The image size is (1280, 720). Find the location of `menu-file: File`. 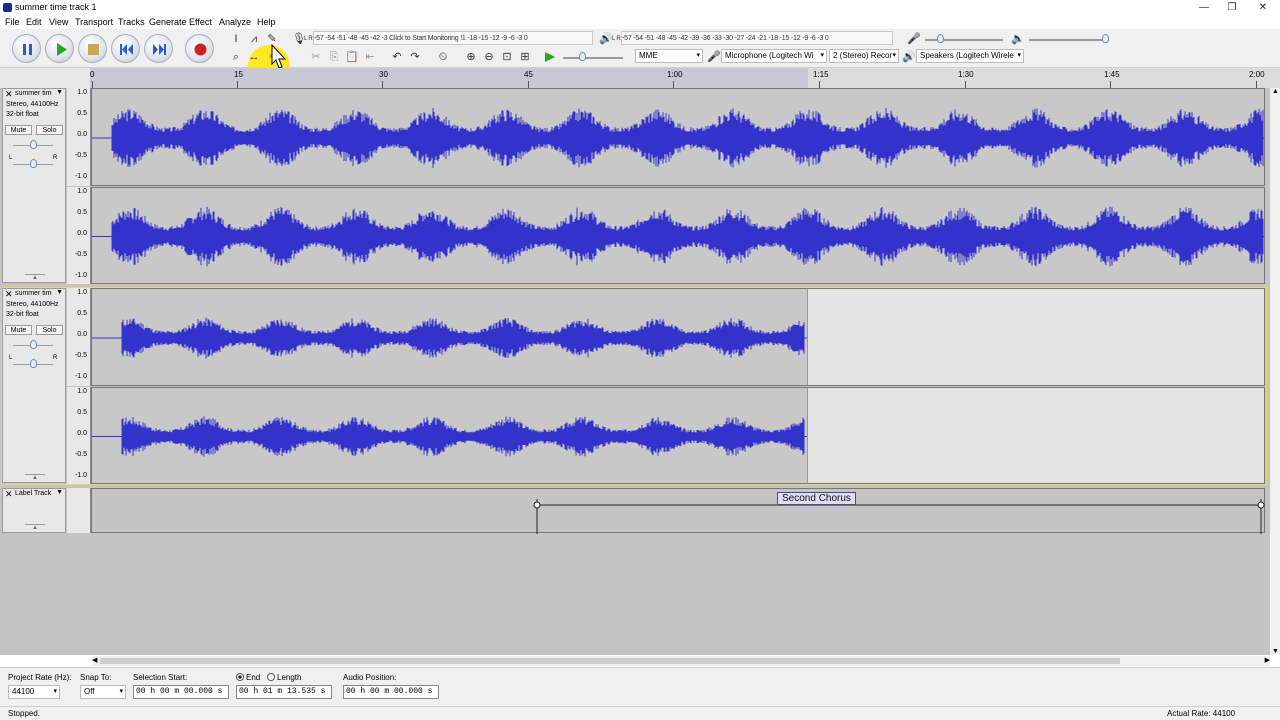

menu-file: File is located at coordinates (12, 22).